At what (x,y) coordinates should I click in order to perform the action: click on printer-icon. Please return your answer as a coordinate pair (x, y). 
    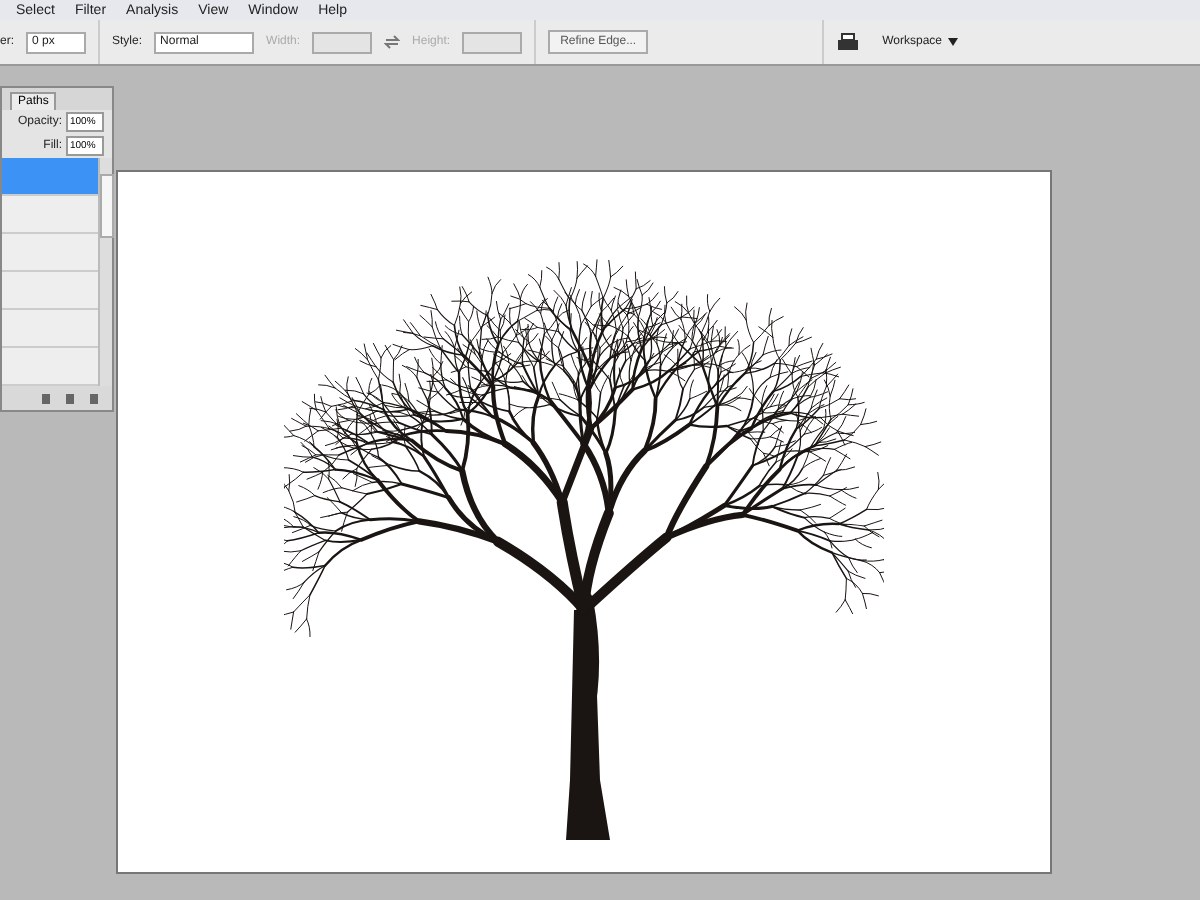
    Looking at the image, I should click on (848, 42).